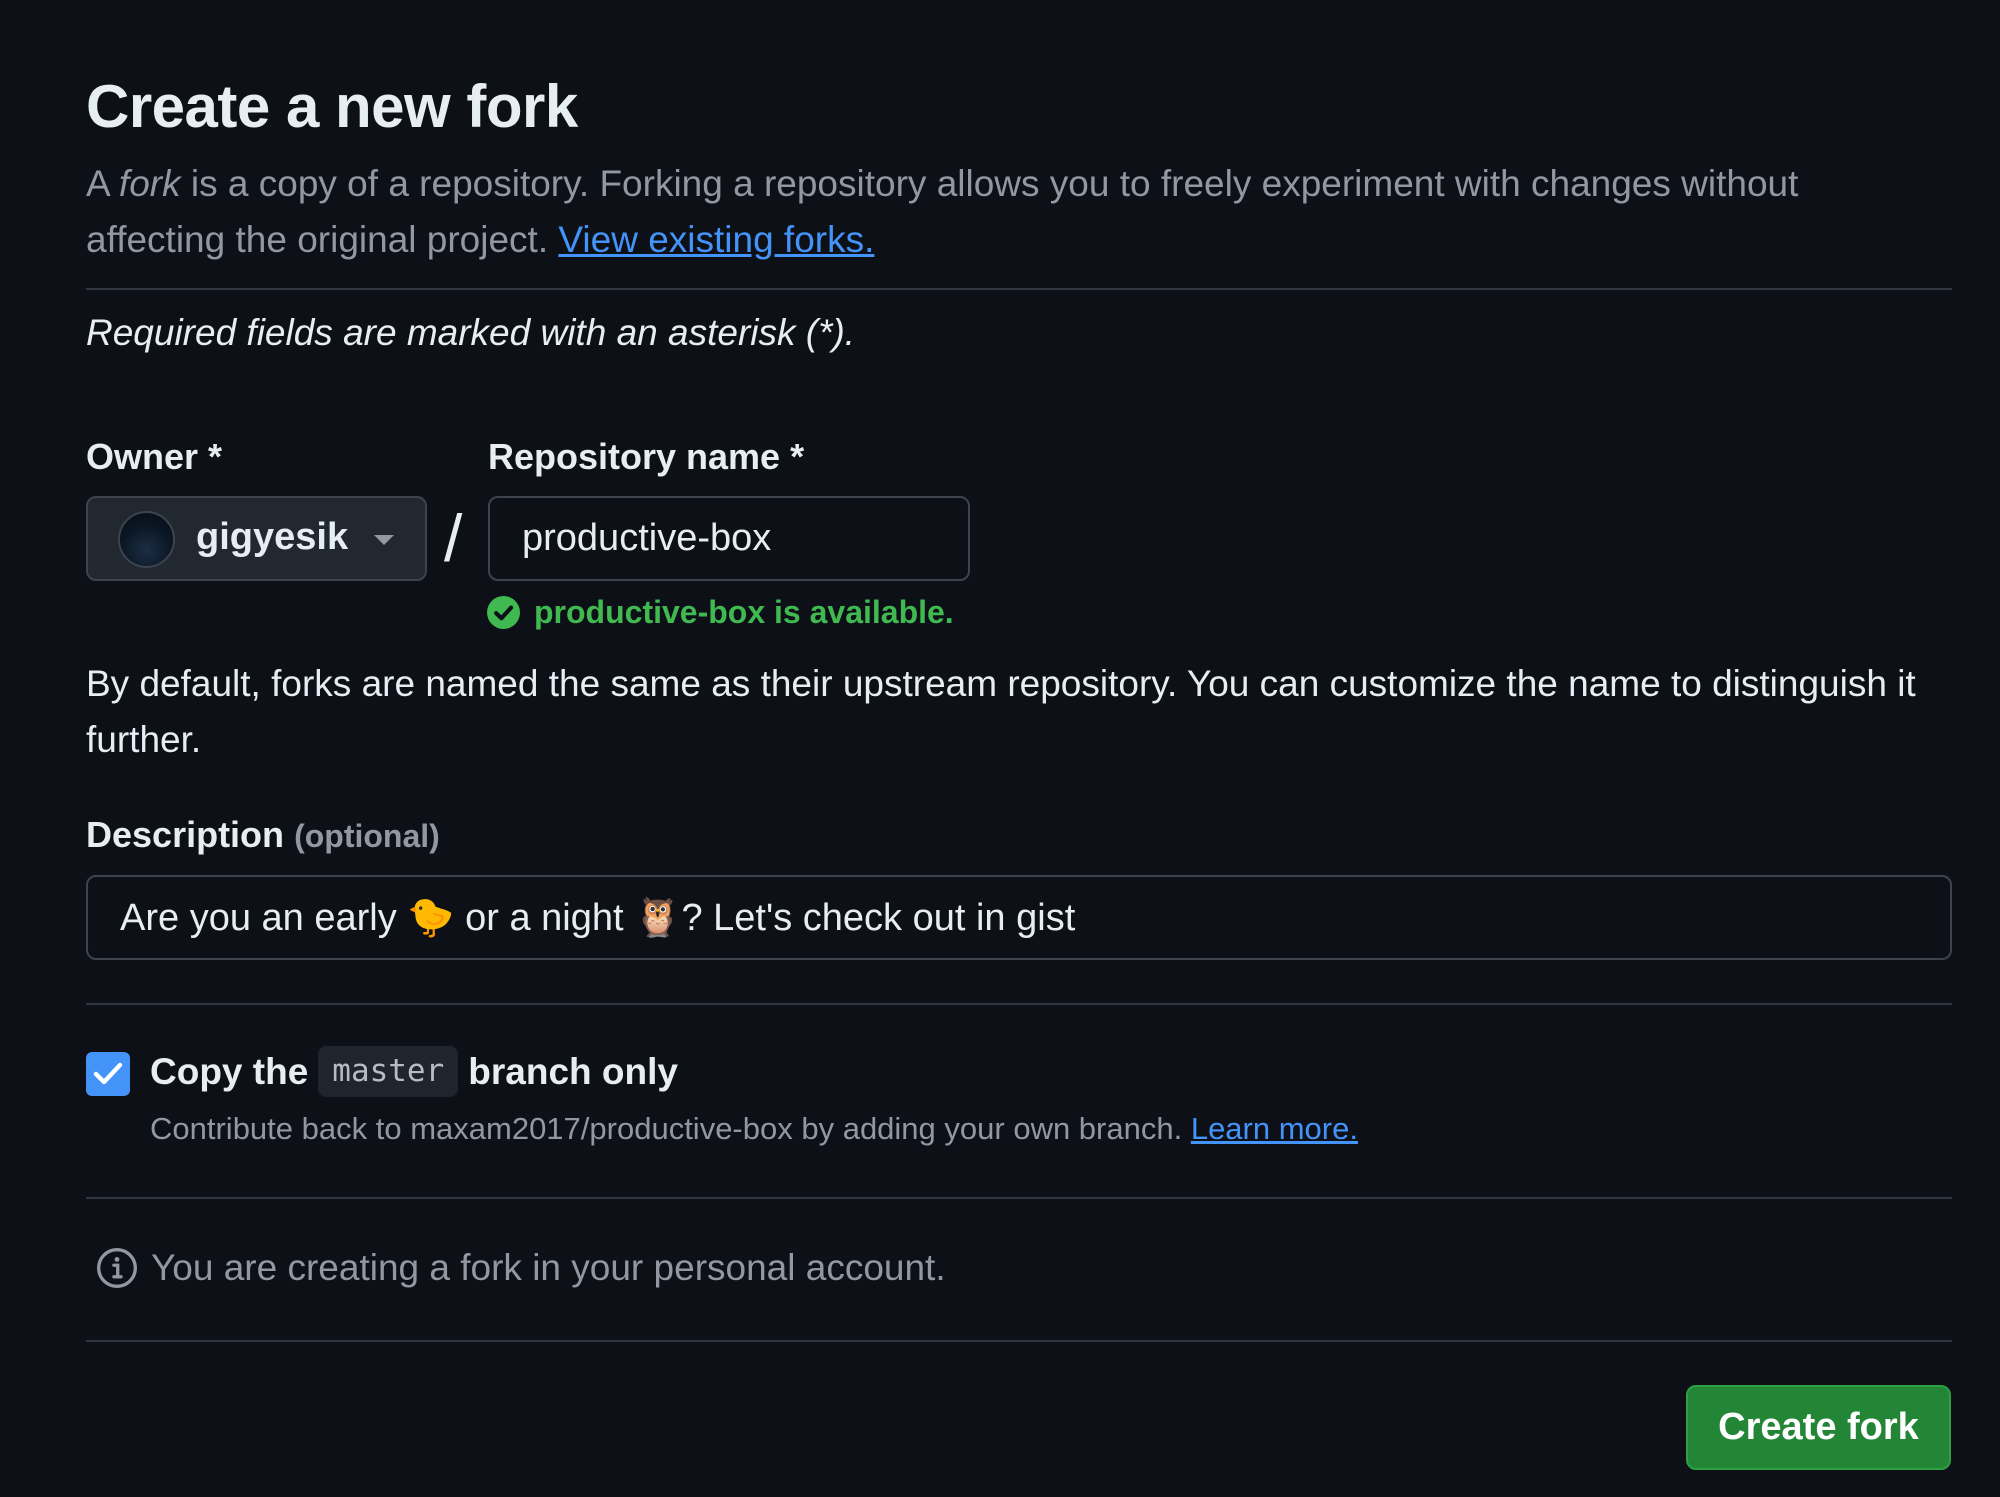  I want to click on create-fork-button: Create fork, so click(1818, 1427).